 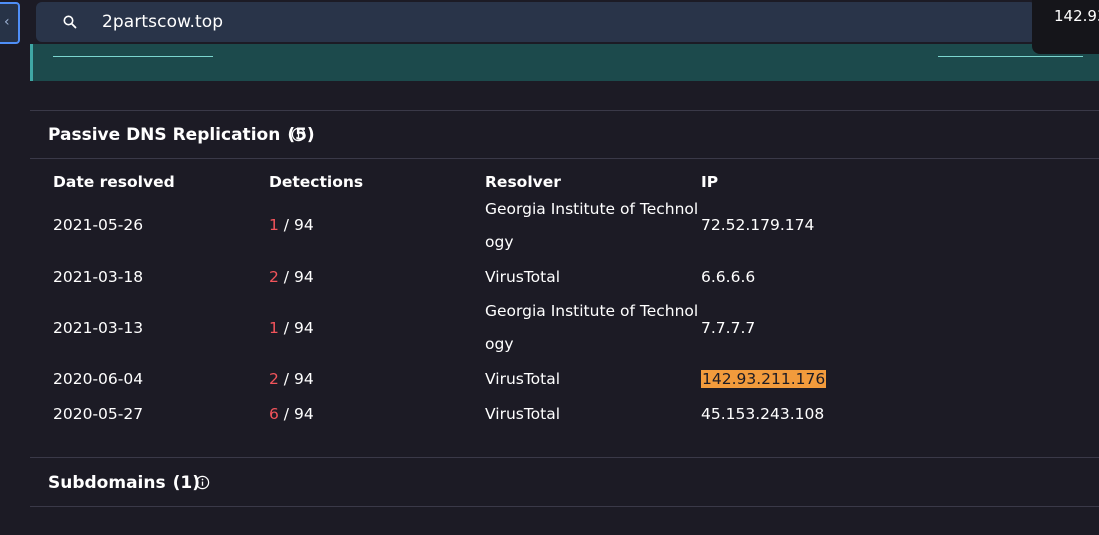 I want to click on ip-link-highlighted: 142.93.211.176, so click(x=764, y=379).